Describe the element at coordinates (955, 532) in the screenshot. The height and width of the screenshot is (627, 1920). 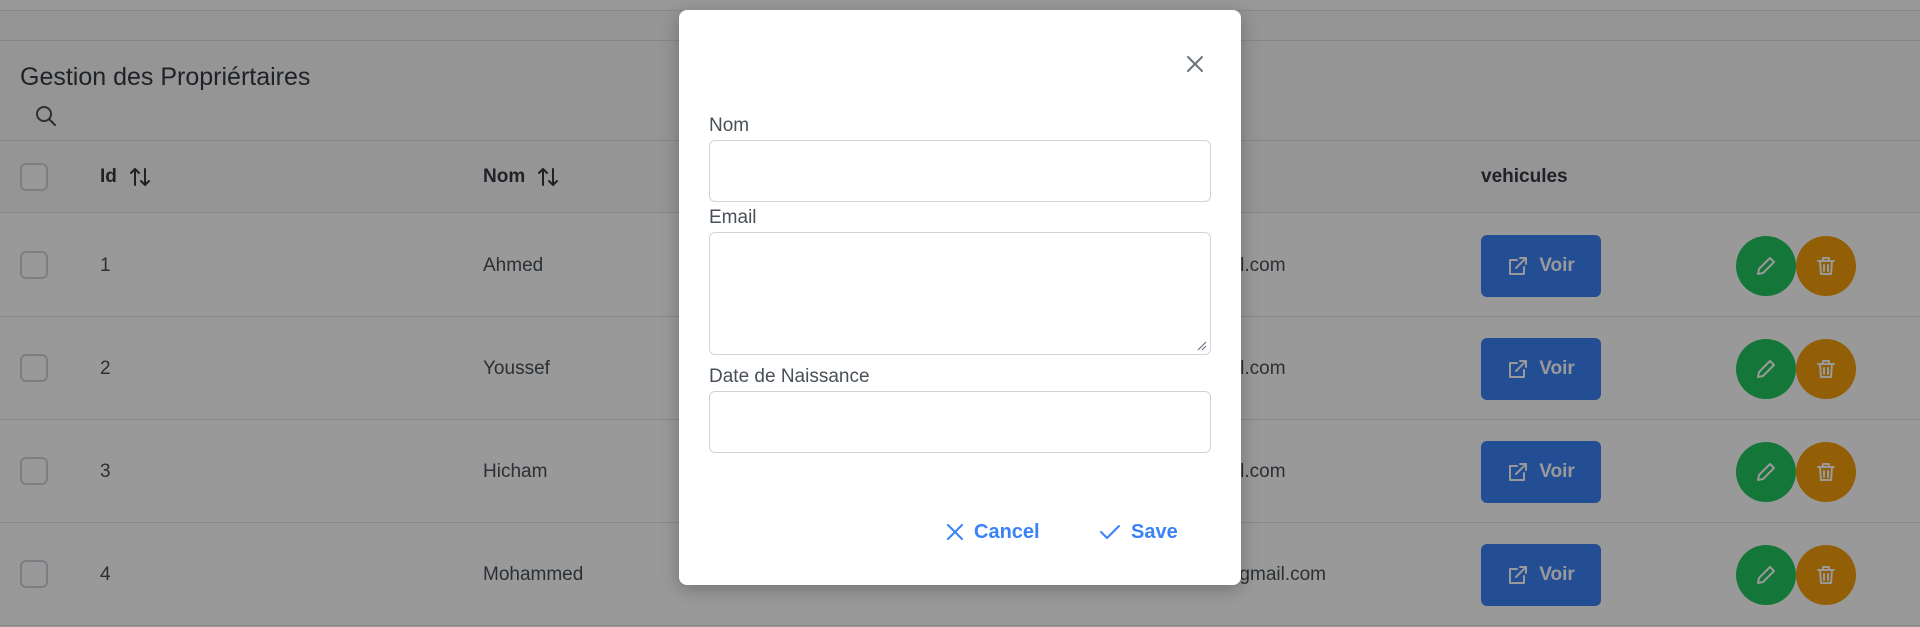
I see `x-icon` at that location.